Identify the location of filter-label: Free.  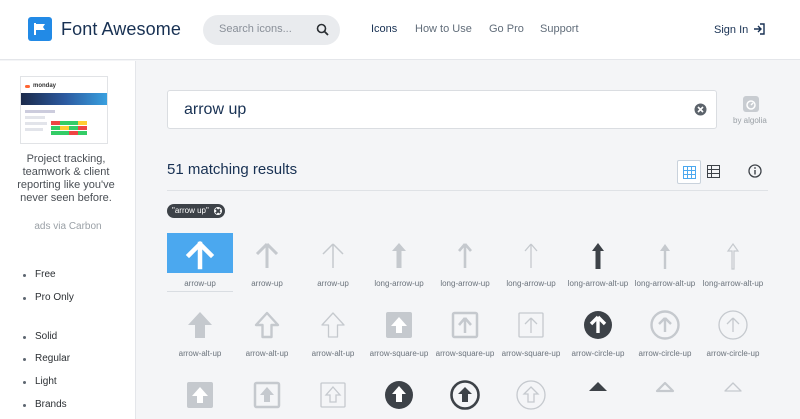
(45, 274).